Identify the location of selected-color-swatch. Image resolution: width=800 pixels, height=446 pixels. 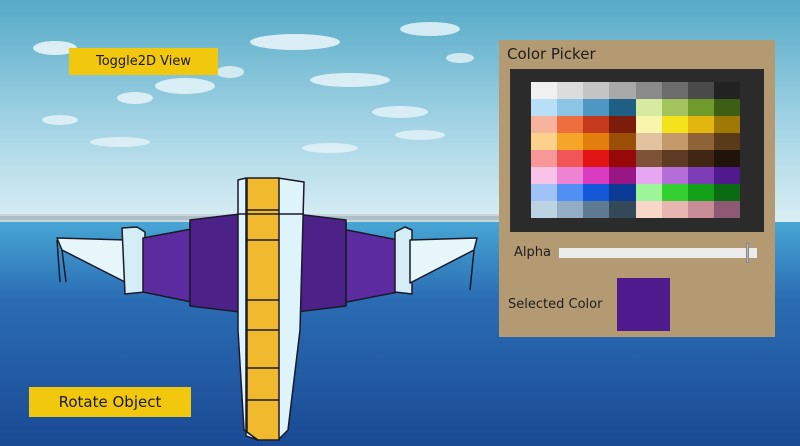
(643, 304).